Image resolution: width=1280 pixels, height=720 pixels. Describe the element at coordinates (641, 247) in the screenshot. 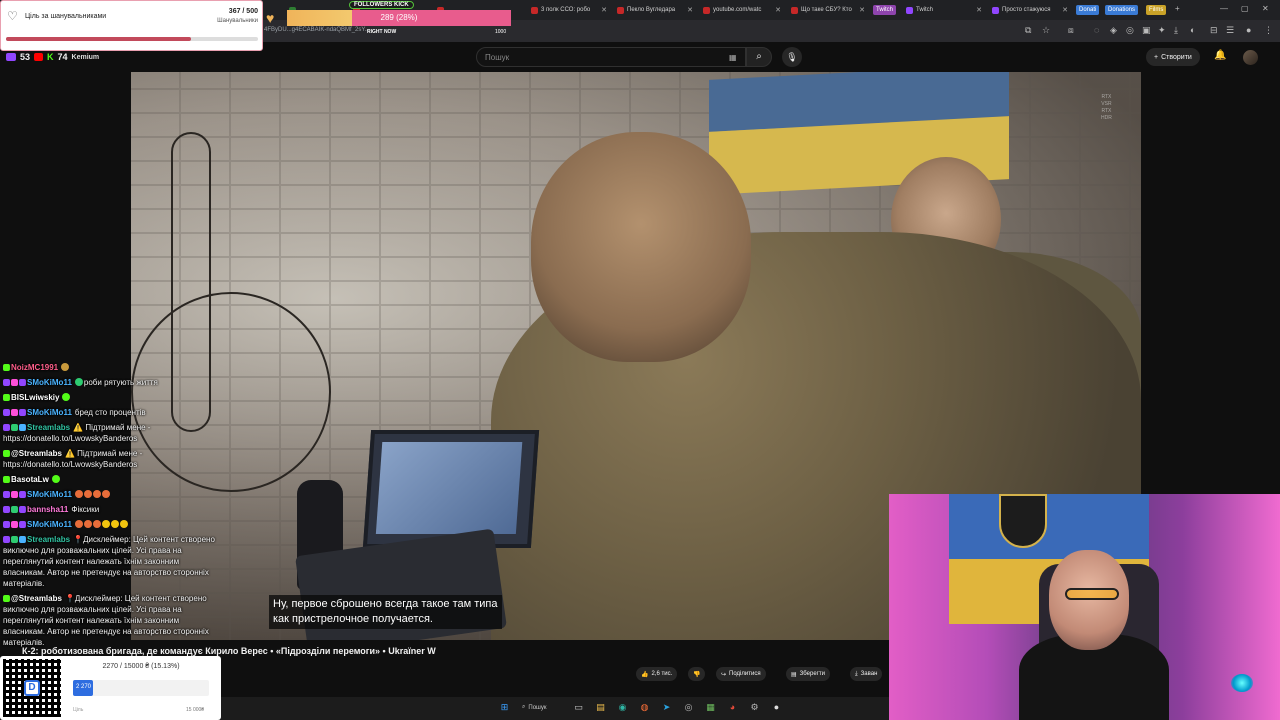

I see `soldier-foreground-head` at that location.